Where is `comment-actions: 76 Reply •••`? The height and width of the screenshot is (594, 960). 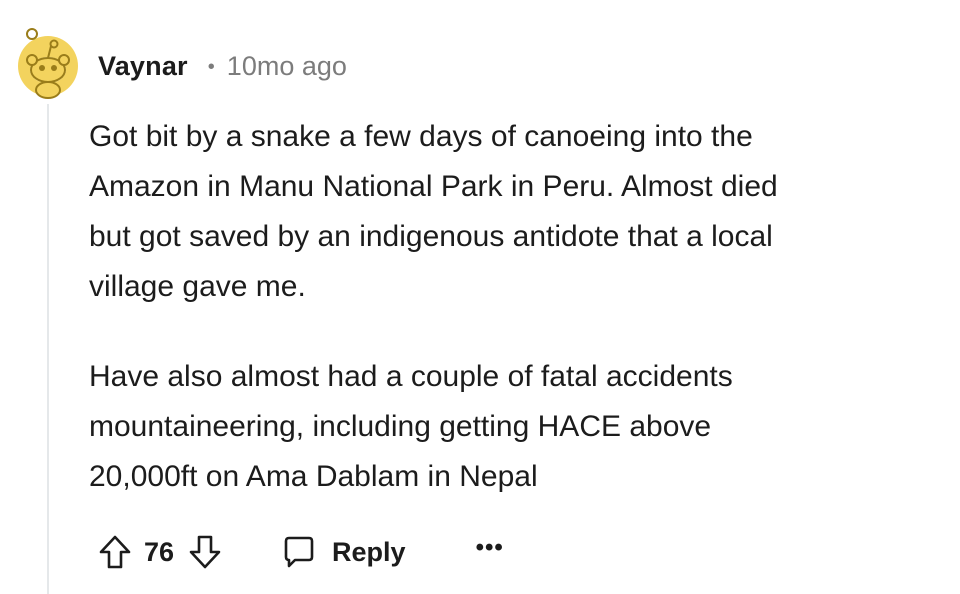 comment-actions: 76 Reply ••• is located at coordinates (300, 552).